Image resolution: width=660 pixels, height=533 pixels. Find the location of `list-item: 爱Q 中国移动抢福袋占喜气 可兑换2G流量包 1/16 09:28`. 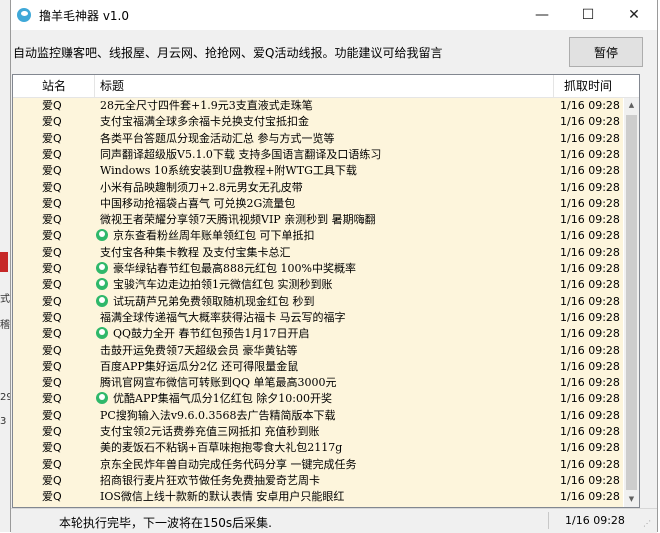

list-item: 爱Q 中国移动抢福袋占喜气 可兑换2G流量包 1/16 09:28 is located at coordinates (318, 204).